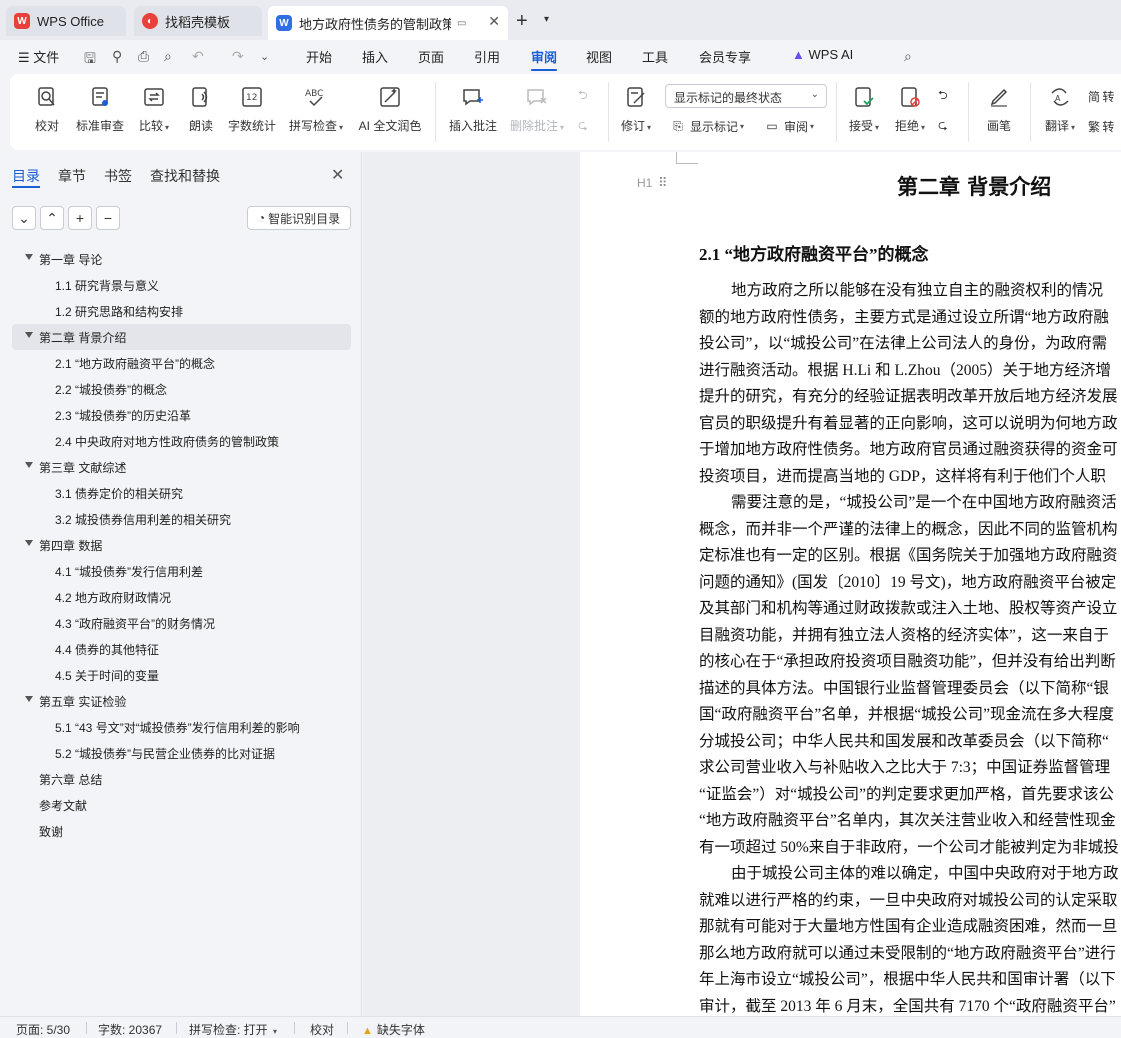  Describe the element at coordinates (130, 1029) in the screenshot. I see `word-count-status: 字数: 20367` at that location.